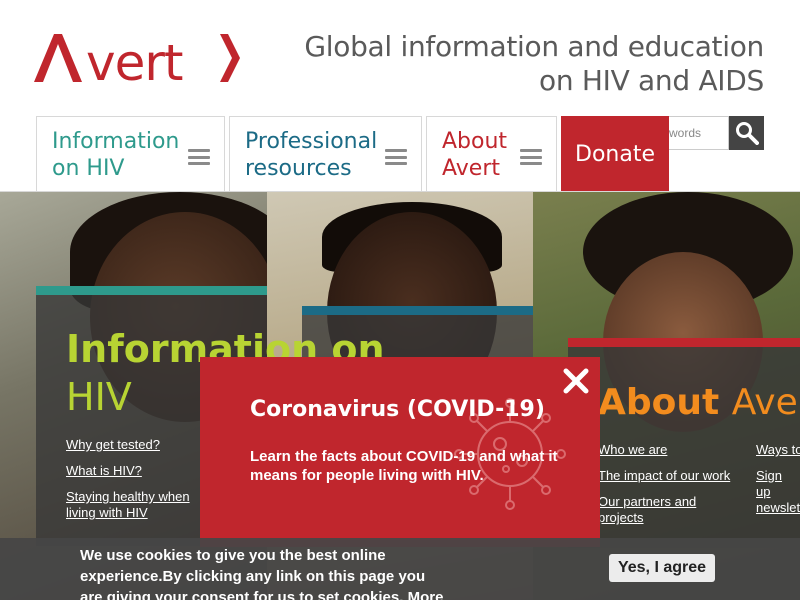  What do you see at coordinates (765, 402) in the screenshot?
I see `card-title-avert: Avert` at bounding box center [765, 402].